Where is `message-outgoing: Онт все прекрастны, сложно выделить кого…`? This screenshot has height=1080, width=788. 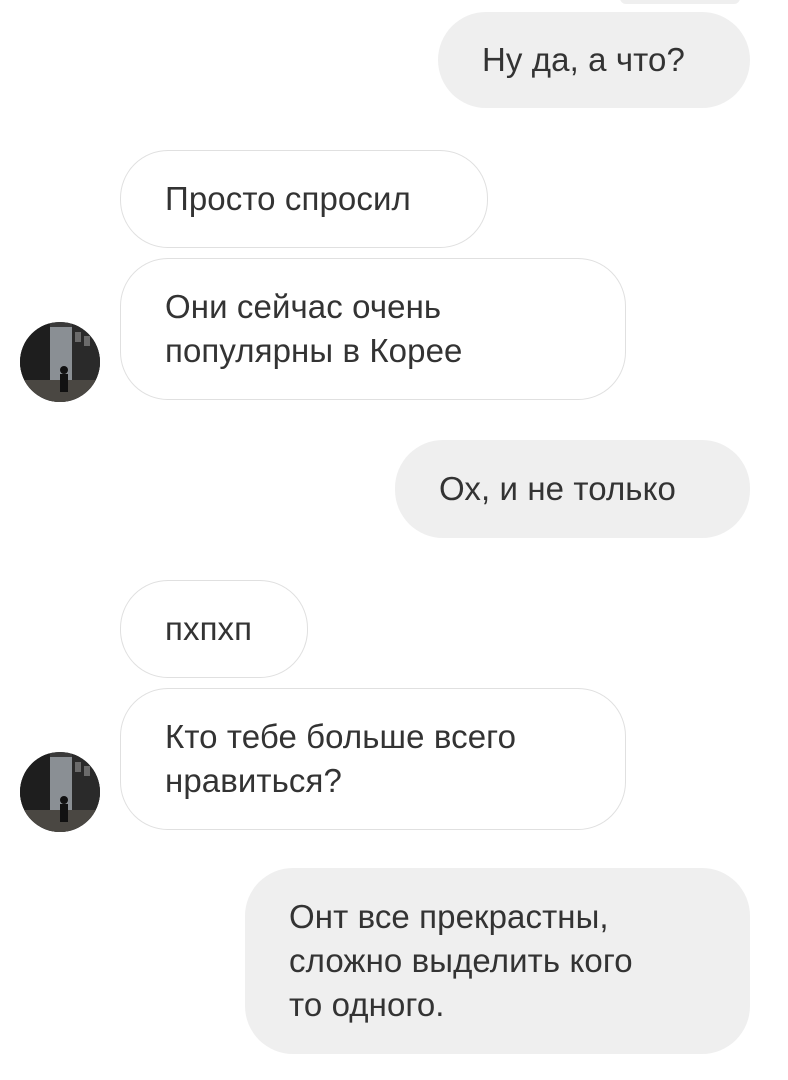
message-outgoing: Онт все прекрастны, сложно выделить кого… is located at coordinates (497, 961).